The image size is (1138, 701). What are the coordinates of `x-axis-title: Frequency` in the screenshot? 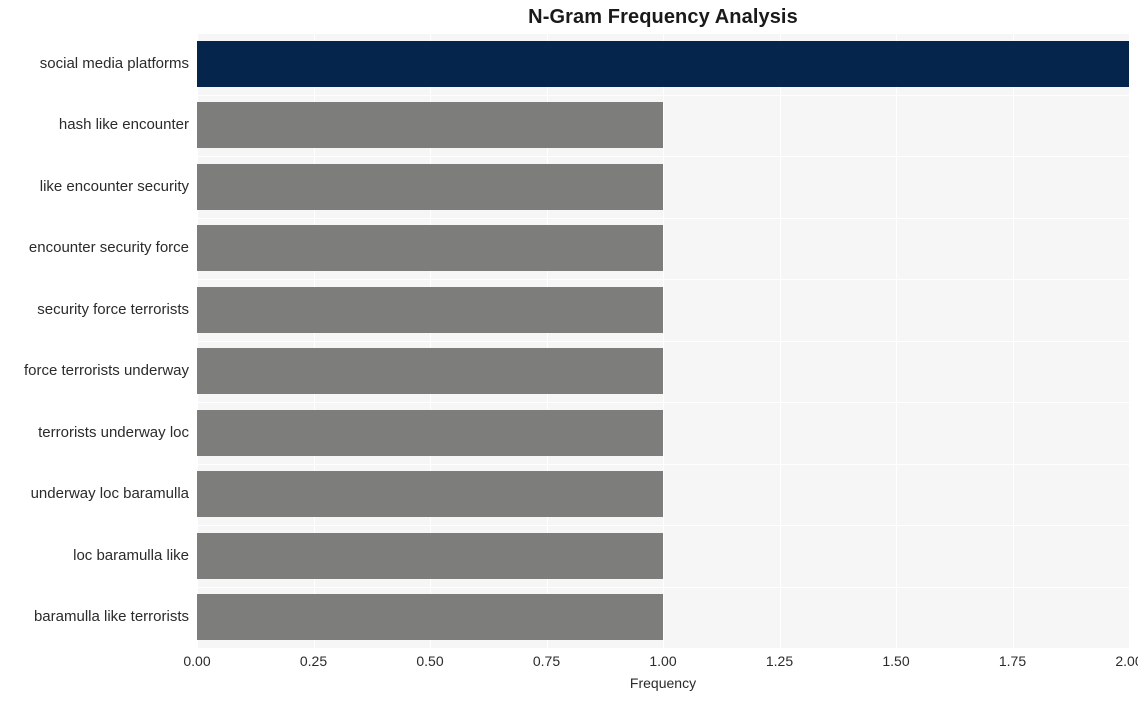 It's located at (663, 683).